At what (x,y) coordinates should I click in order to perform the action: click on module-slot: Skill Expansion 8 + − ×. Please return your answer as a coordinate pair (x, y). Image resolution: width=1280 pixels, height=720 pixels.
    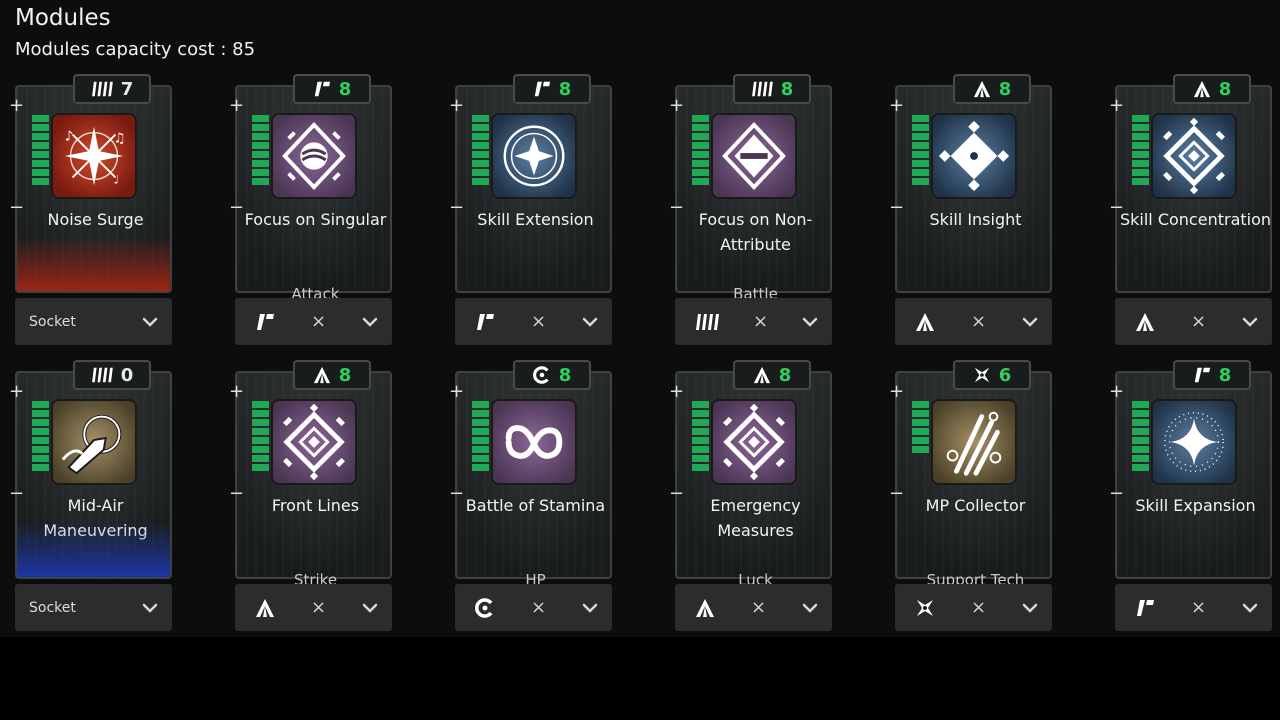
    Looking at the image, I should click on (1192, 499).